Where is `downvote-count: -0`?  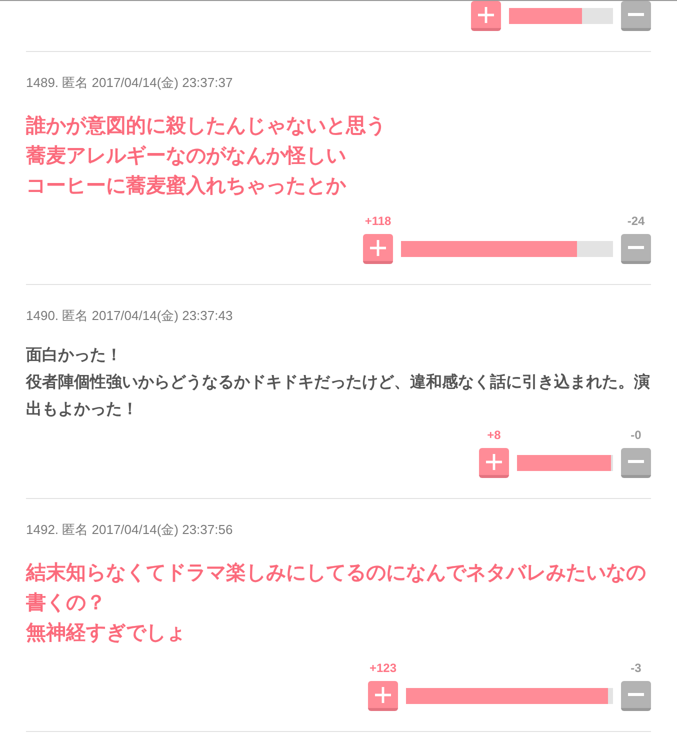 downvote-count: -0 is located at coordinates (636, 435).